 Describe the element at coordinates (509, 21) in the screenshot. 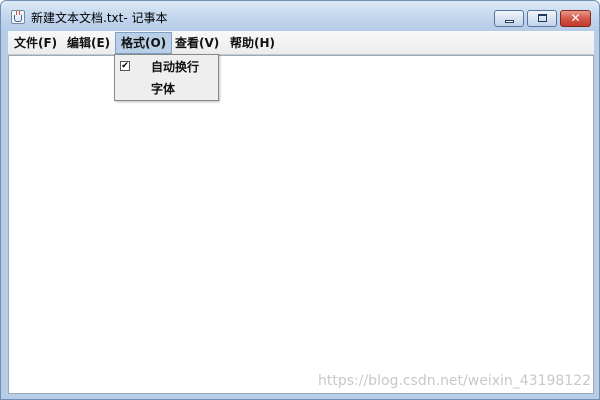

I see `minimize-icon` at that location.